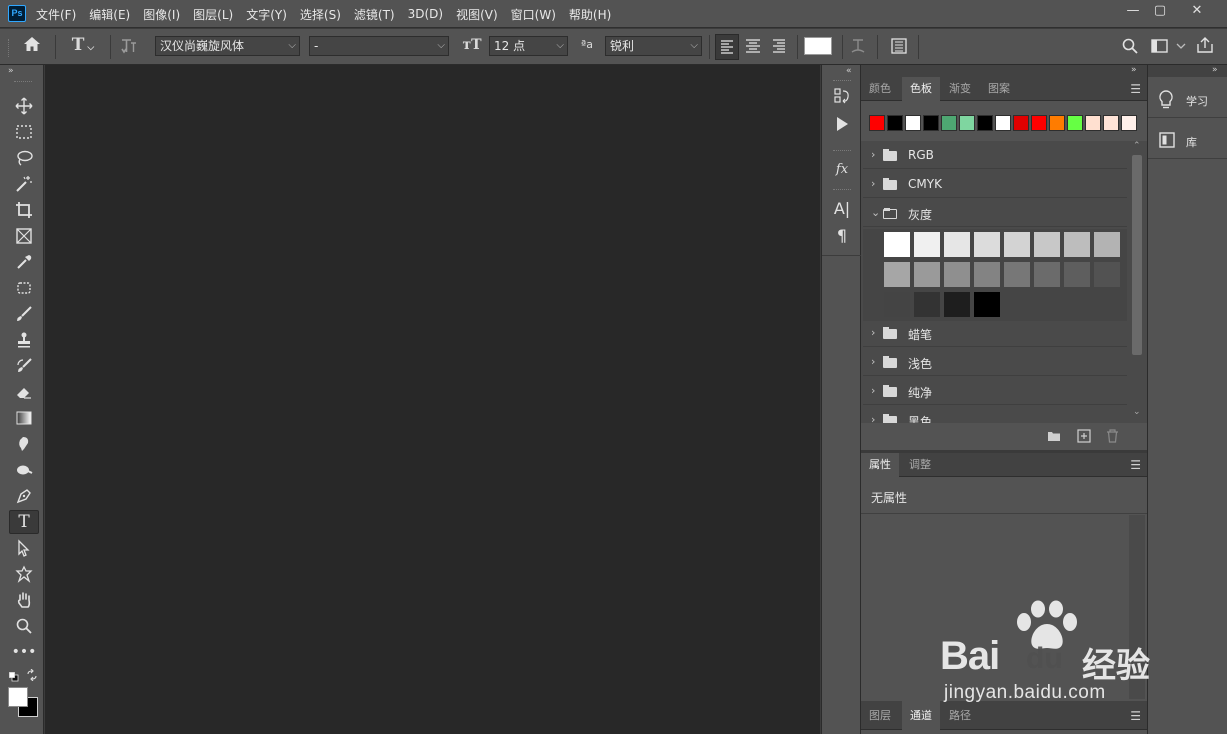 The height and width of the screenshot is (734, 1227). I want to click on scrollbar-thumb, so click(1137, 255).